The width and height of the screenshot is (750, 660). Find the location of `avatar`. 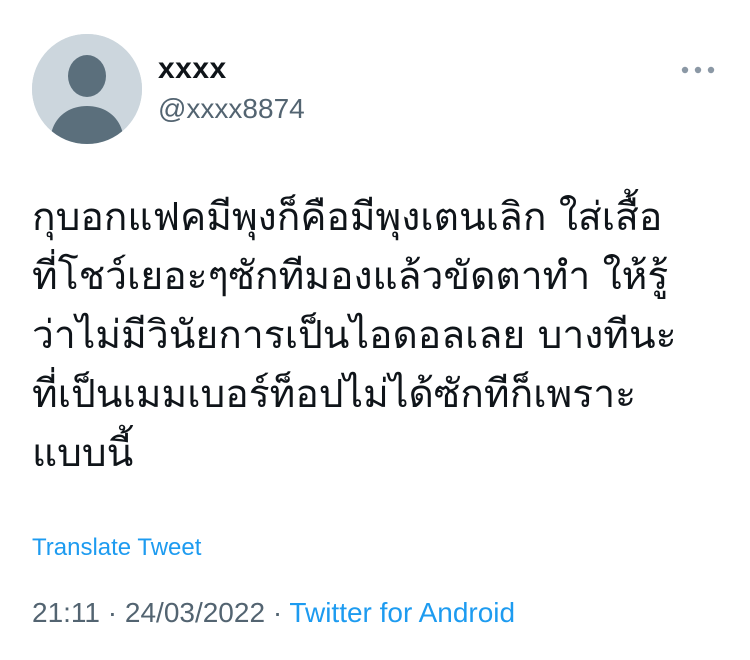

avatar is located at coordinates (87, 89).